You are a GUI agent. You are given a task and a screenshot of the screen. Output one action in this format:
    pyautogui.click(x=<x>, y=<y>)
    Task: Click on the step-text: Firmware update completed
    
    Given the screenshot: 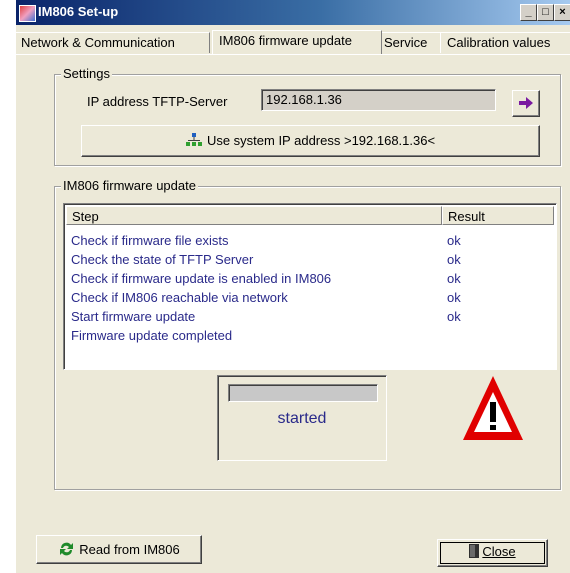 What is the action you would take?
    pyautogui.click(x=152, y=335)
    